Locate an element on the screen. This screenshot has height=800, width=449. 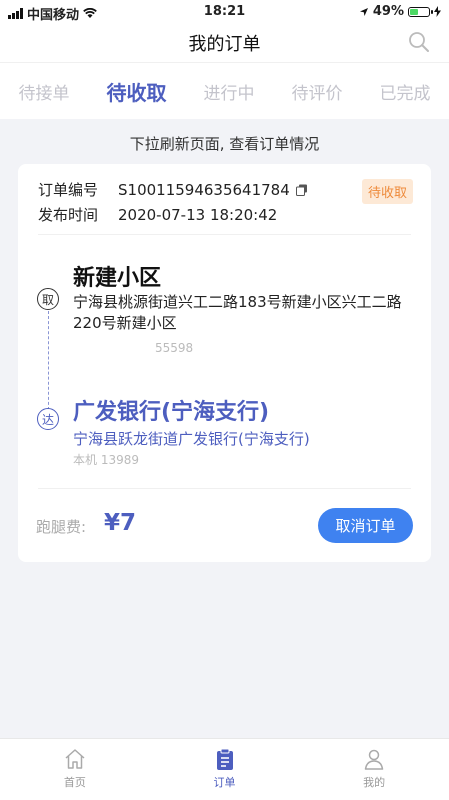
delivery-name: 广发银行(宁海支行) is located at coordinates (171, 412).